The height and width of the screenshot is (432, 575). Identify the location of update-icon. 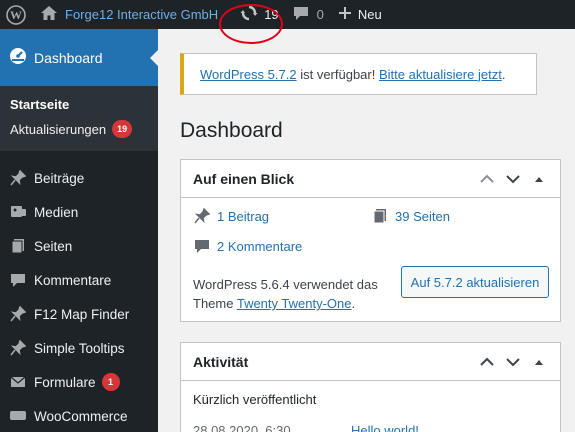
(249, 14).